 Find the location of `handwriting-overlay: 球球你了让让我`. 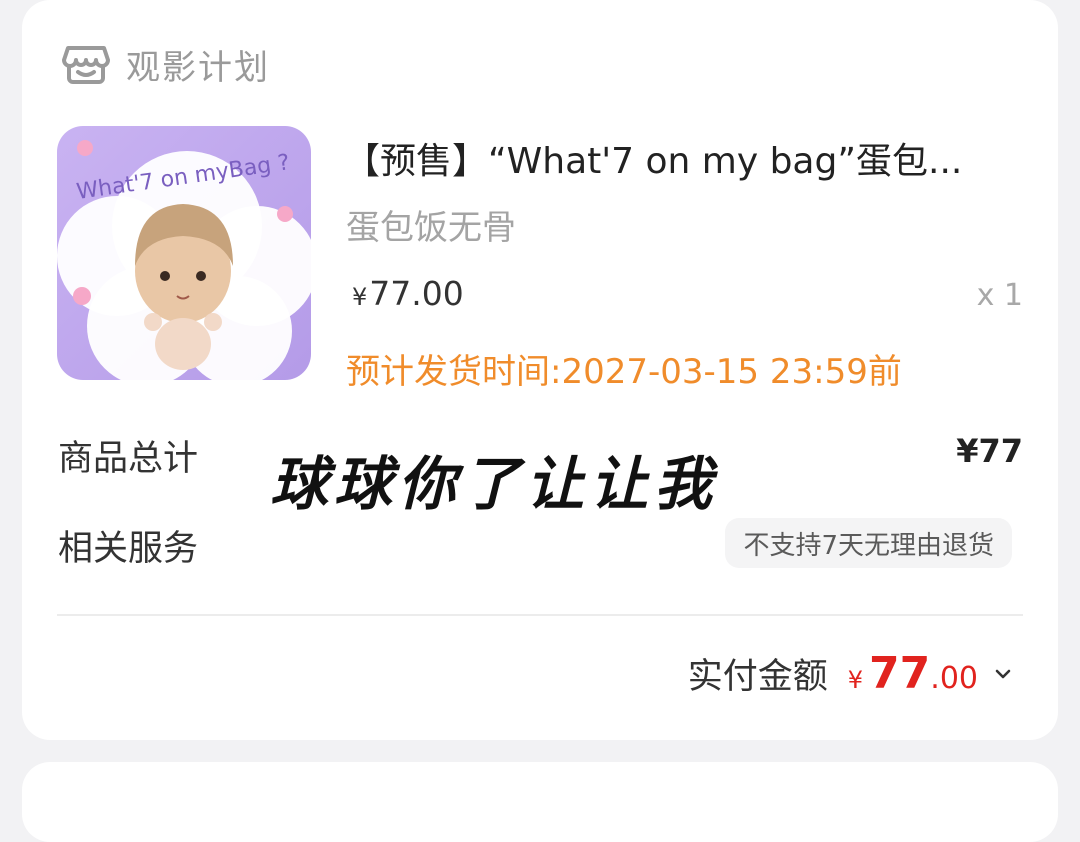

handwriting-overlay: 球球你了让让我 is located at coordinates (494, 484).